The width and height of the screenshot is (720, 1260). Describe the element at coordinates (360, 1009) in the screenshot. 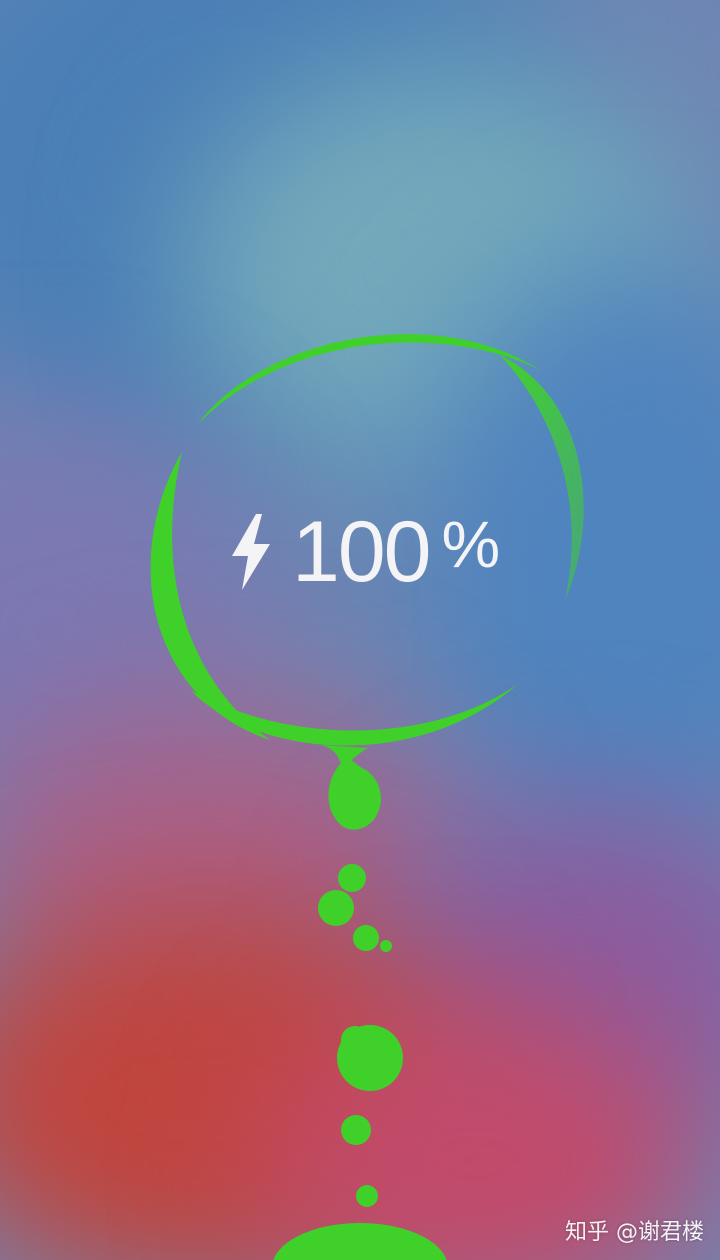

I see `charging-droplets` at that location.